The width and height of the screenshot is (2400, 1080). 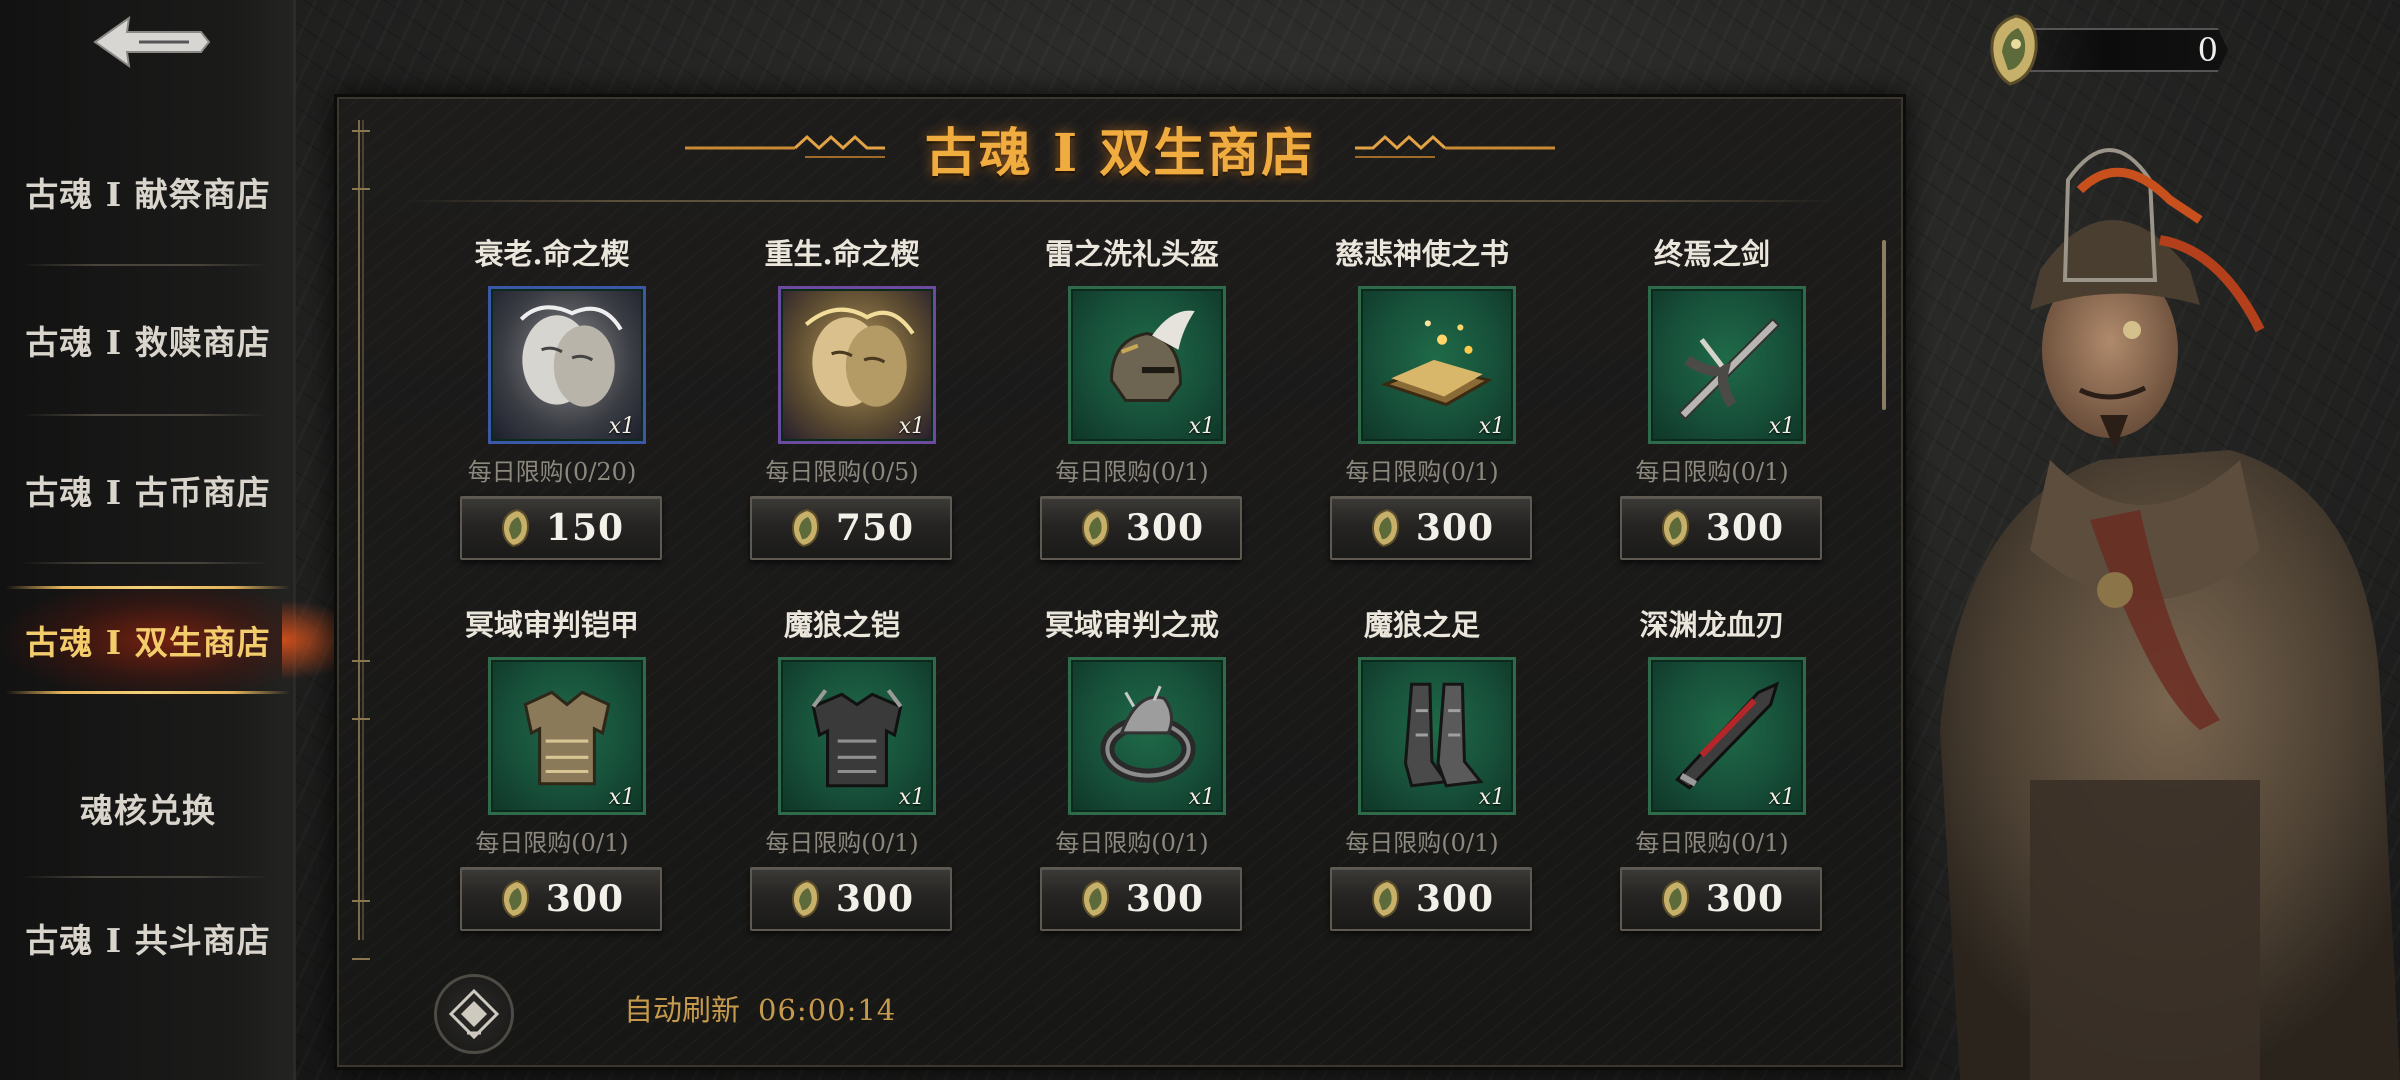 I want to click on shop-item: 慈悲神使之书 x1 每日限购(0/1) 300, so click(x=1422, y=412).